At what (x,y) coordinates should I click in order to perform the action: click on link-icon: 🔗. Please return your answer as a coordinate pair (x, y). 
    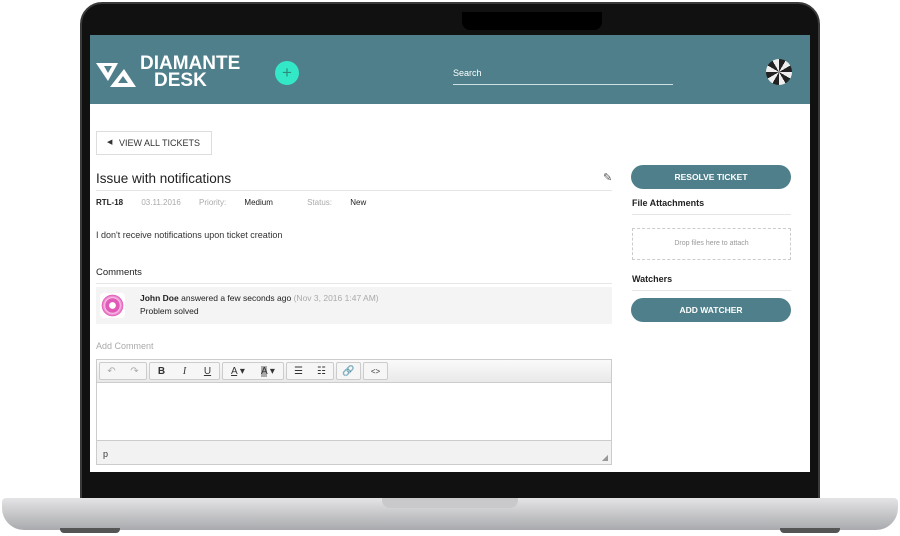
    Looking at the image, I should click on (348, 371).